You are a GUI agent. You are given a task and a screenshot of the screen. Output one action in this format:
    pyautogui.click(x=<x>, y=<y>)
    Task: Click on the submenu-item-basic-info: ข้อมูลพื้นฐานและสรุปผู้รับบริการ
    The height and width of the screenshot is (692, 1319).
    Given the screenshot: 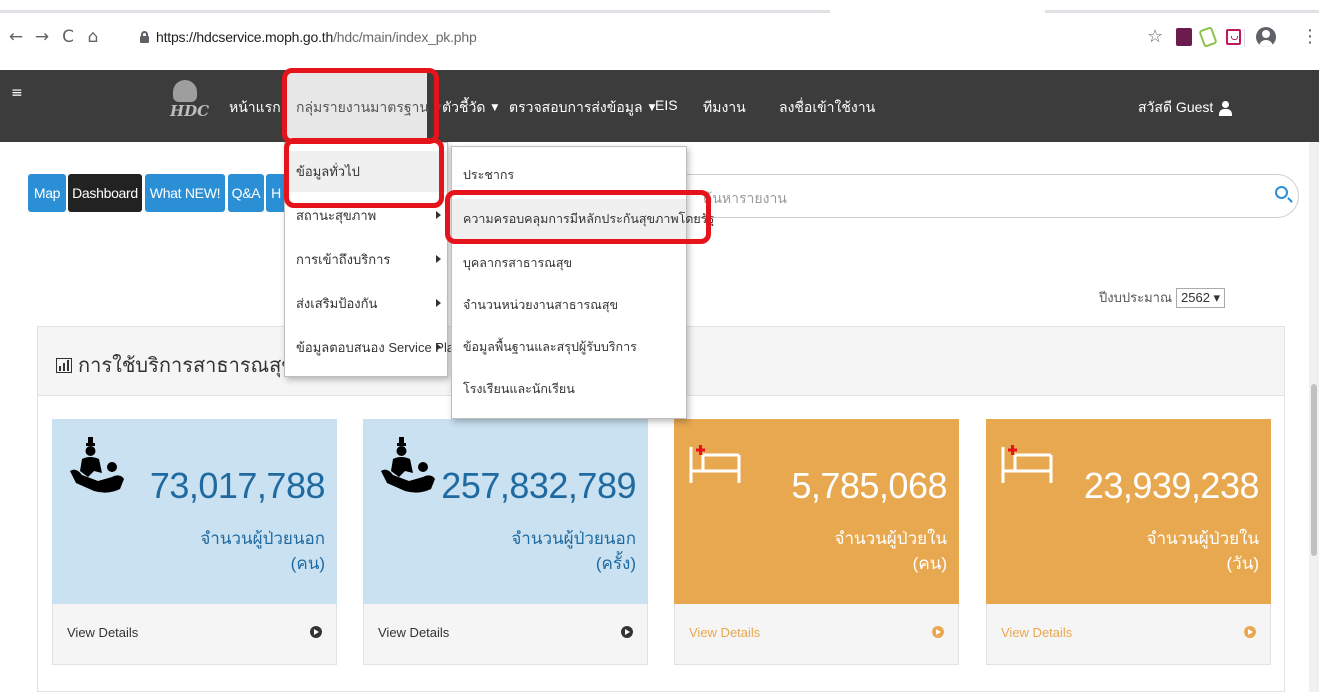 What is the action you would take?
    pyautogui.click(x=569, y=347)
    